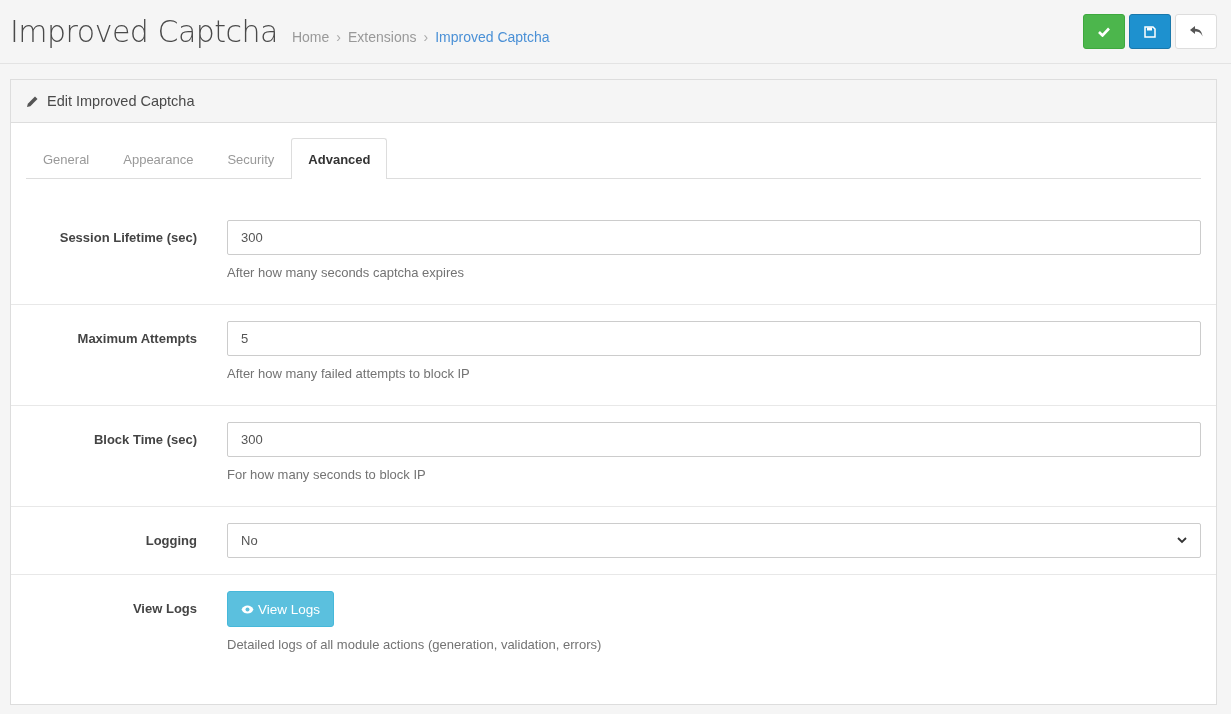 This screenshot has height=714, width=1231. Describe the element at coordinates (121, 101) in the screenshot. I see `panel-title: Edit Improved Captcha` at that location.